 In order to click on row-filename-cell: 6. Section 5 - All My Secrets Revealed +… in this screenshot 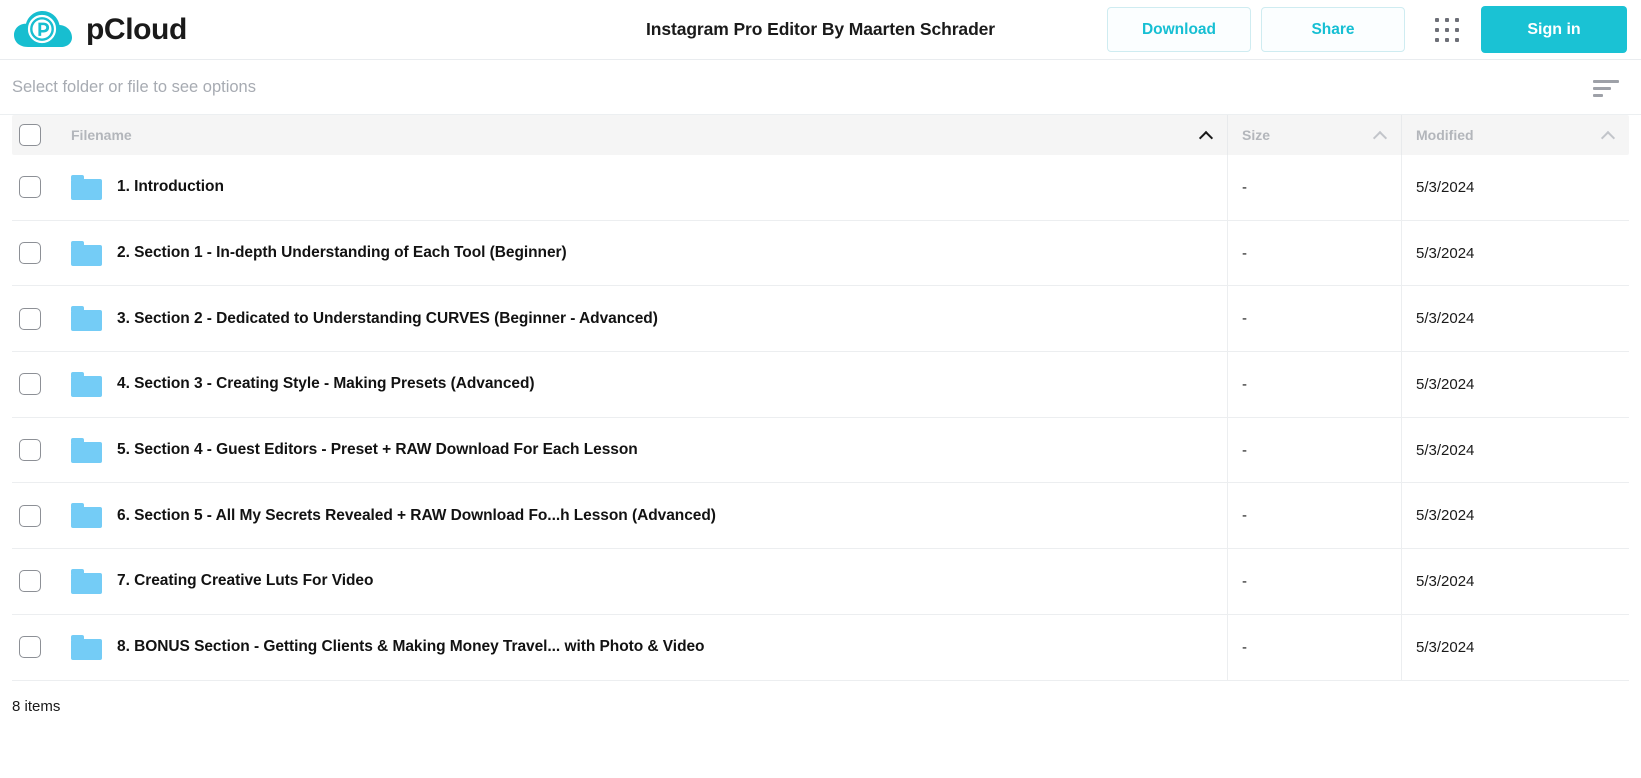, I will do `click(642, 515)`.